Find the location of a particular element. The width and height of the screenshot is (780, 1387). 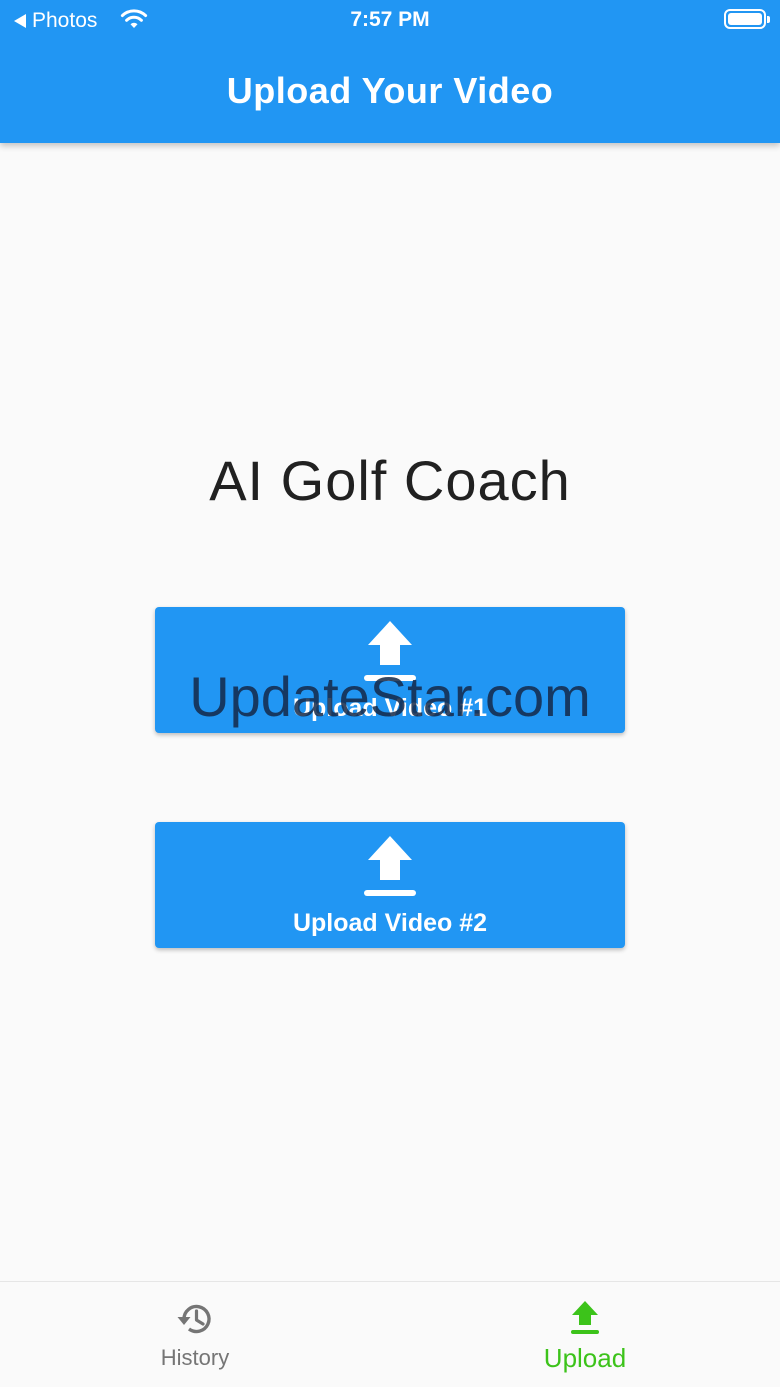

upload-video-1-label: Upload Video #1 is located at coordinates (390, 708).